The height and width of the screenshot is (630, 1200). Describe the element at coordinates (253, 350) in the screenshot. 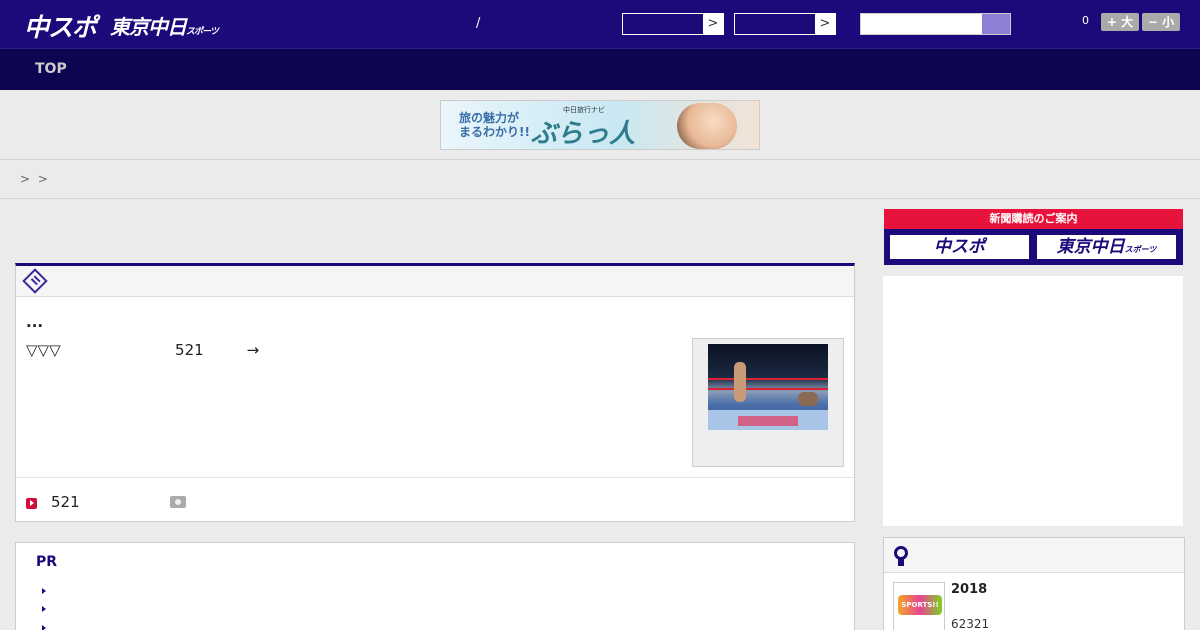

I see `desc-arrow: →` at that location.